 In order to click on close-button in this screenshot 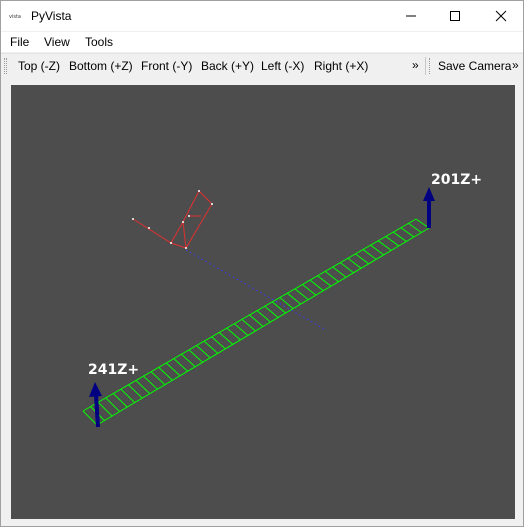, I will do `click(501, 16)`.